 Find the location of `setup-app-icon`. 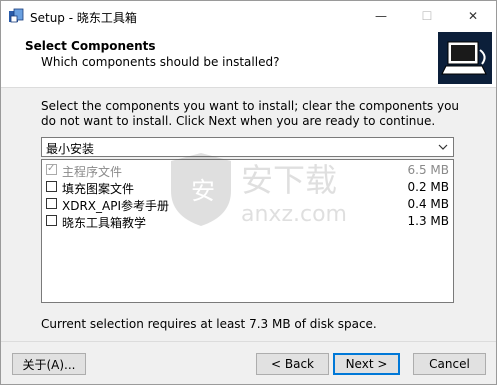

setup-app-icon is located at coordinates (16, 15).